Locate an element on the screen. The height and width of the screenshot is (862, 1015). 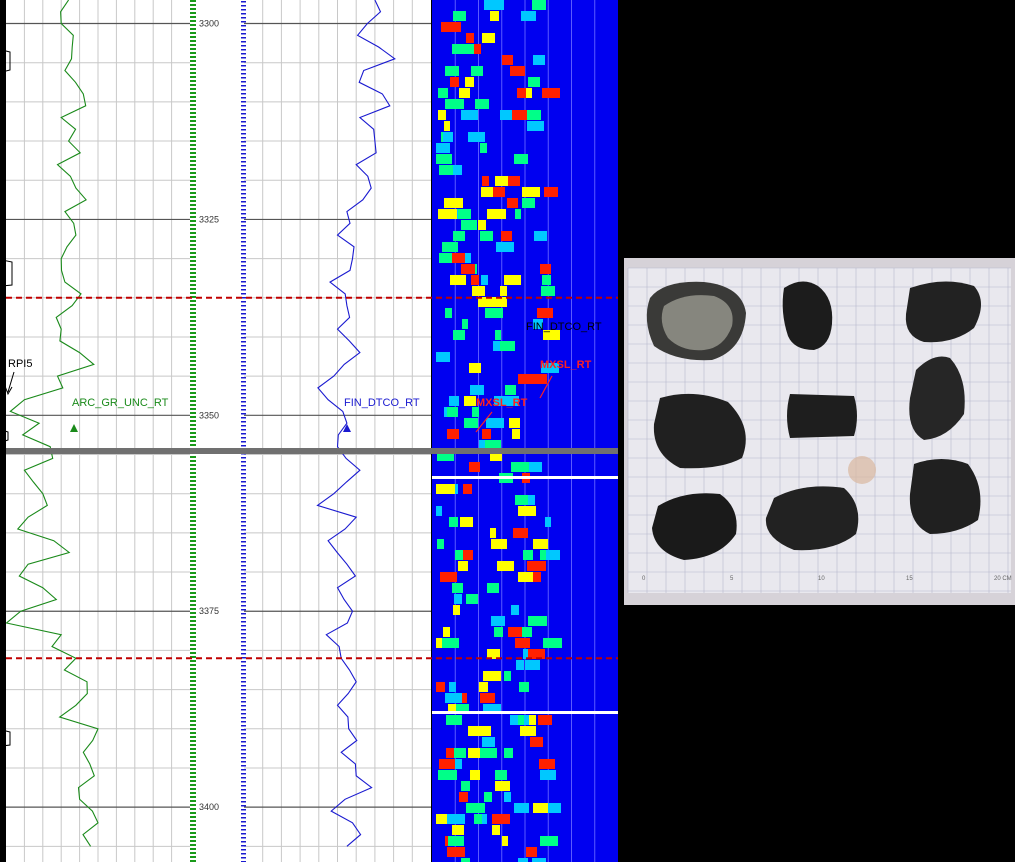
spectrum-mxsl-label: MXSL_RT is located at coordinates (566, 365).